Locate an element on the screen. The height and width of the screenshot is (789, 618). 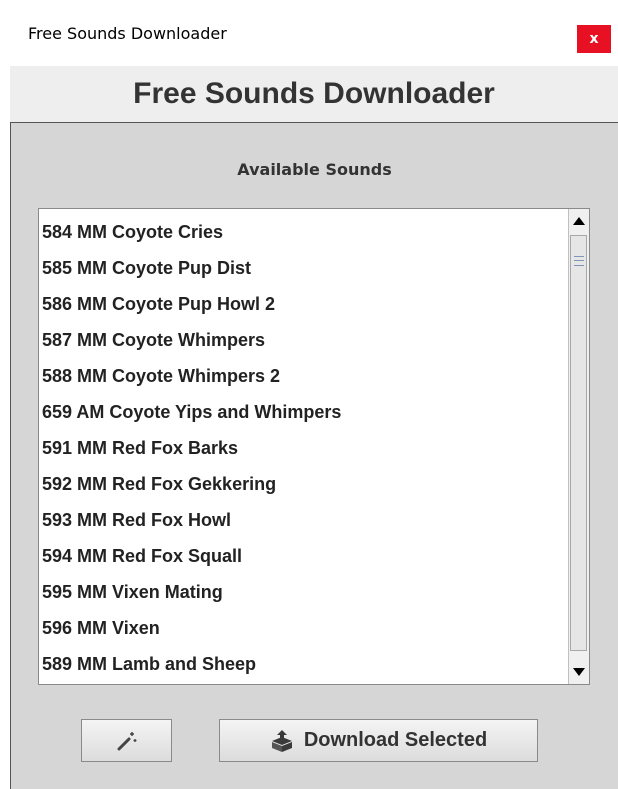
available-sounds-label: Available Sounds is located at coordinates (314, 169).